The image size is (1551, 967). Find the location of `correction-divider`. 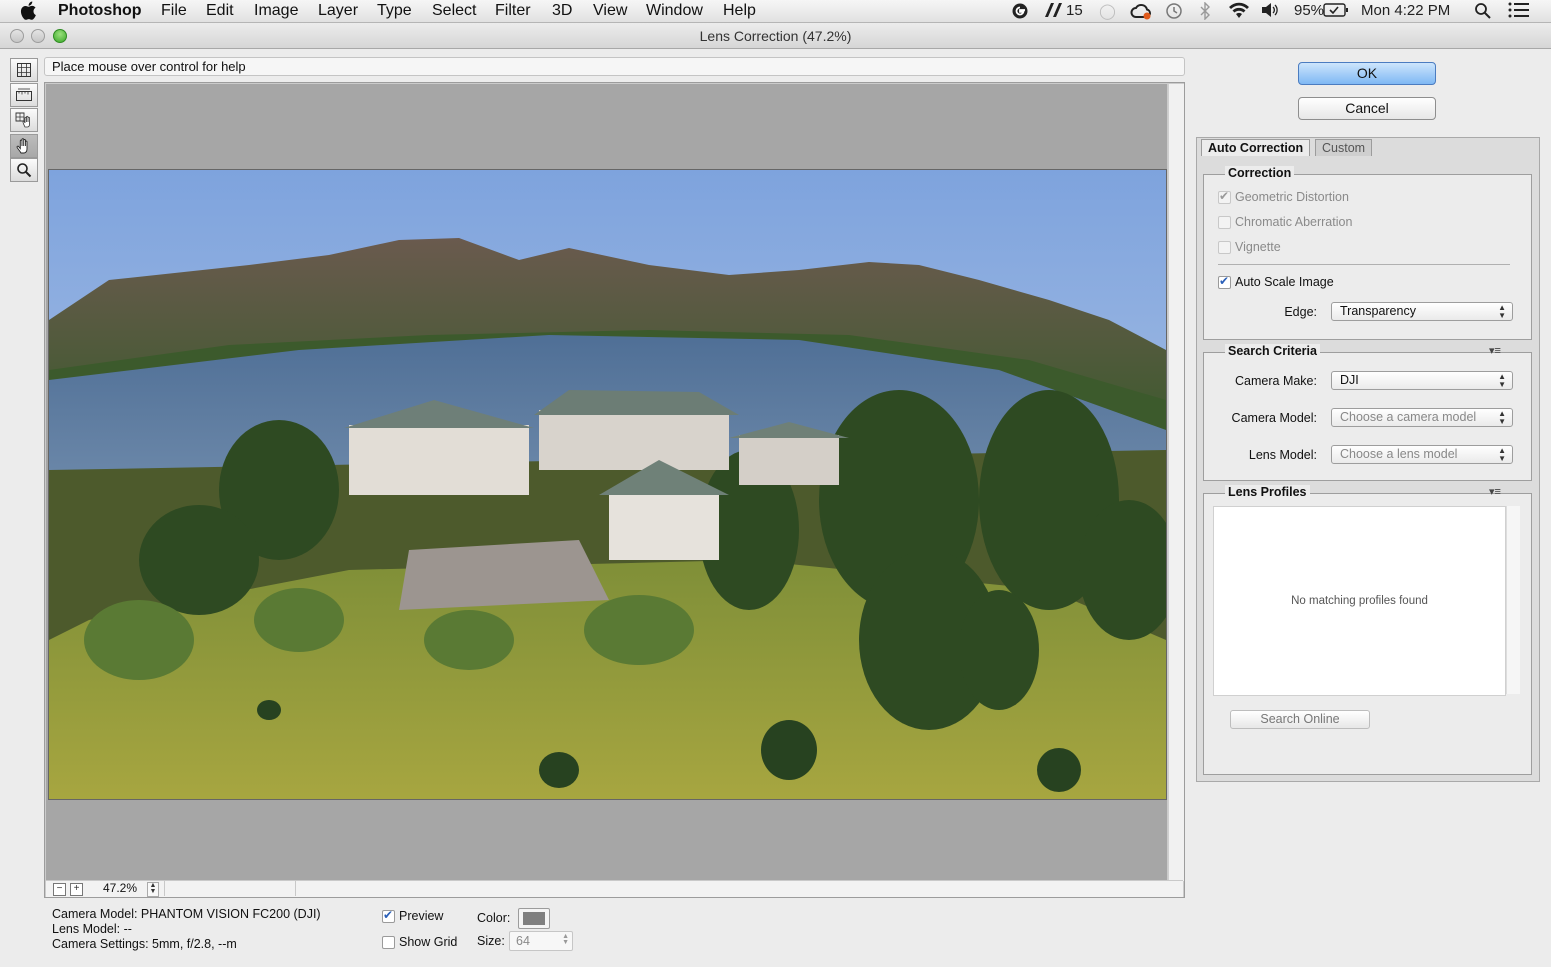

correction-divider is located at coordinates (1364, 264).